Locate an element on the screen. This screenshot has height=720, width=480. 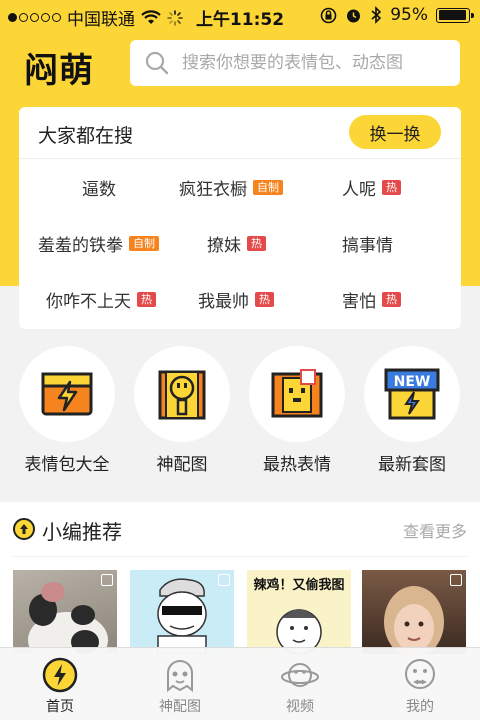
category-god-pics: 神配图 is located at coordinates (182, 410).